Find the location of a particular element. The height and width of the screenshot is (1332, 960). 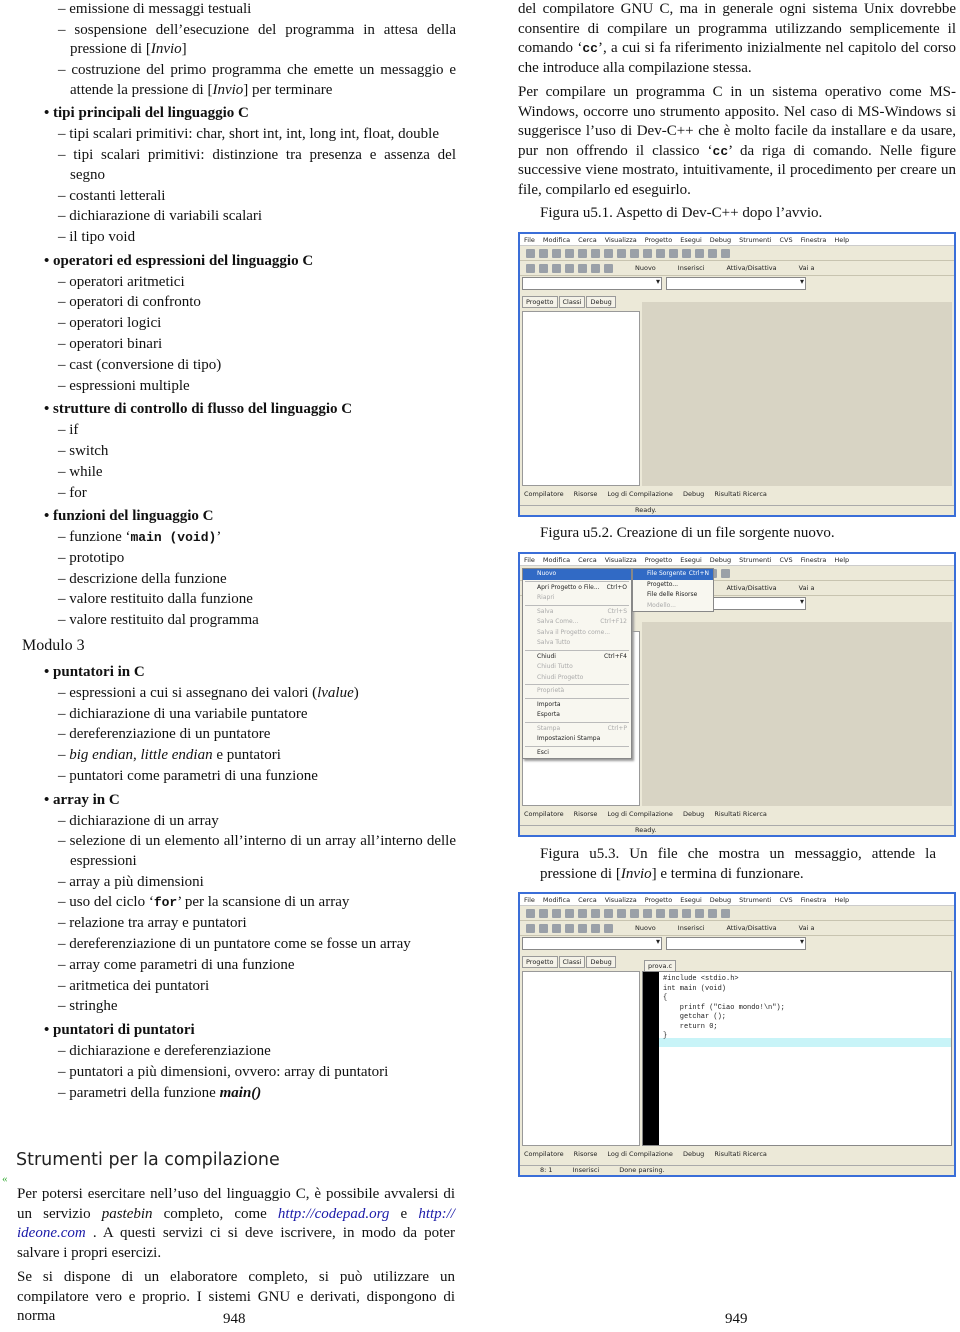

menu-item: Esegui is located at coordinates (691, 560).